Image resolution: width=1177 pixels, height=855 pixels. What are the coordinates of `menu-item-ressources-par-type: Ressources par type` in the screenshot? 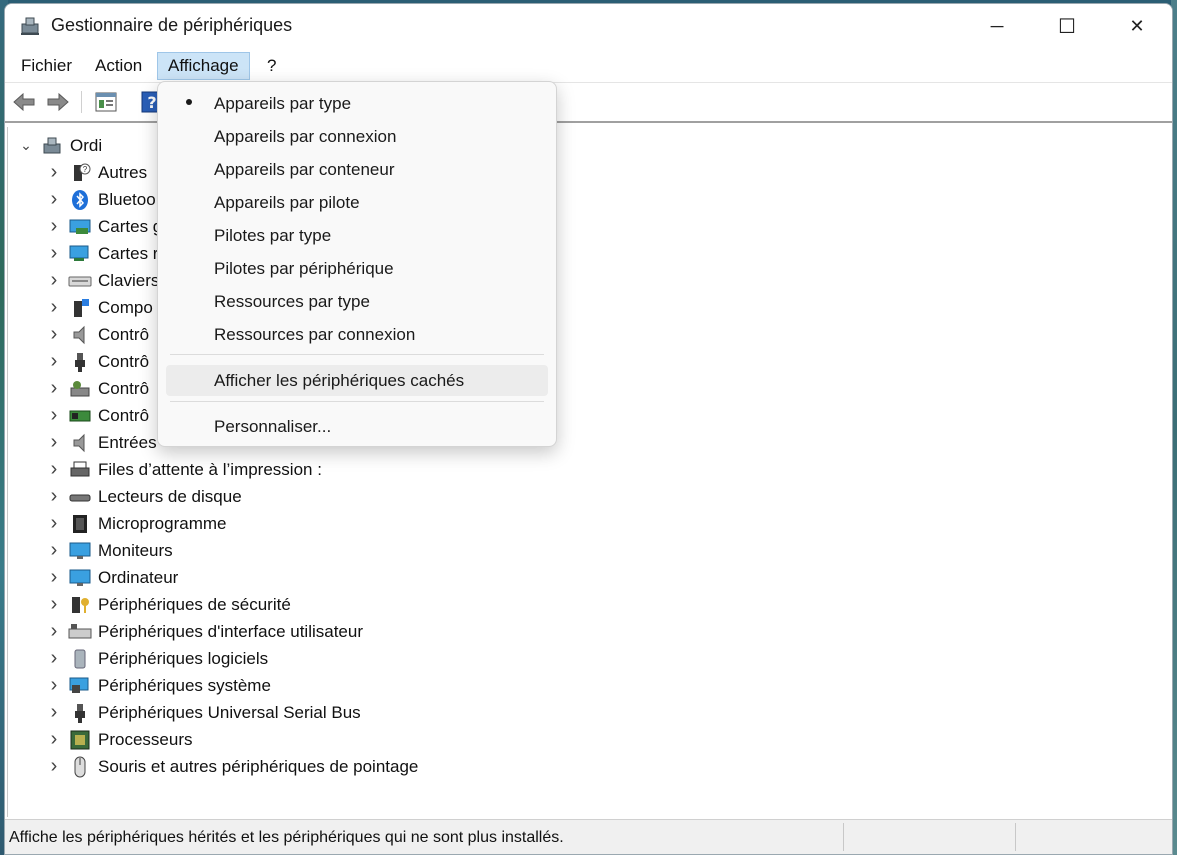 It's located at (357, 301).